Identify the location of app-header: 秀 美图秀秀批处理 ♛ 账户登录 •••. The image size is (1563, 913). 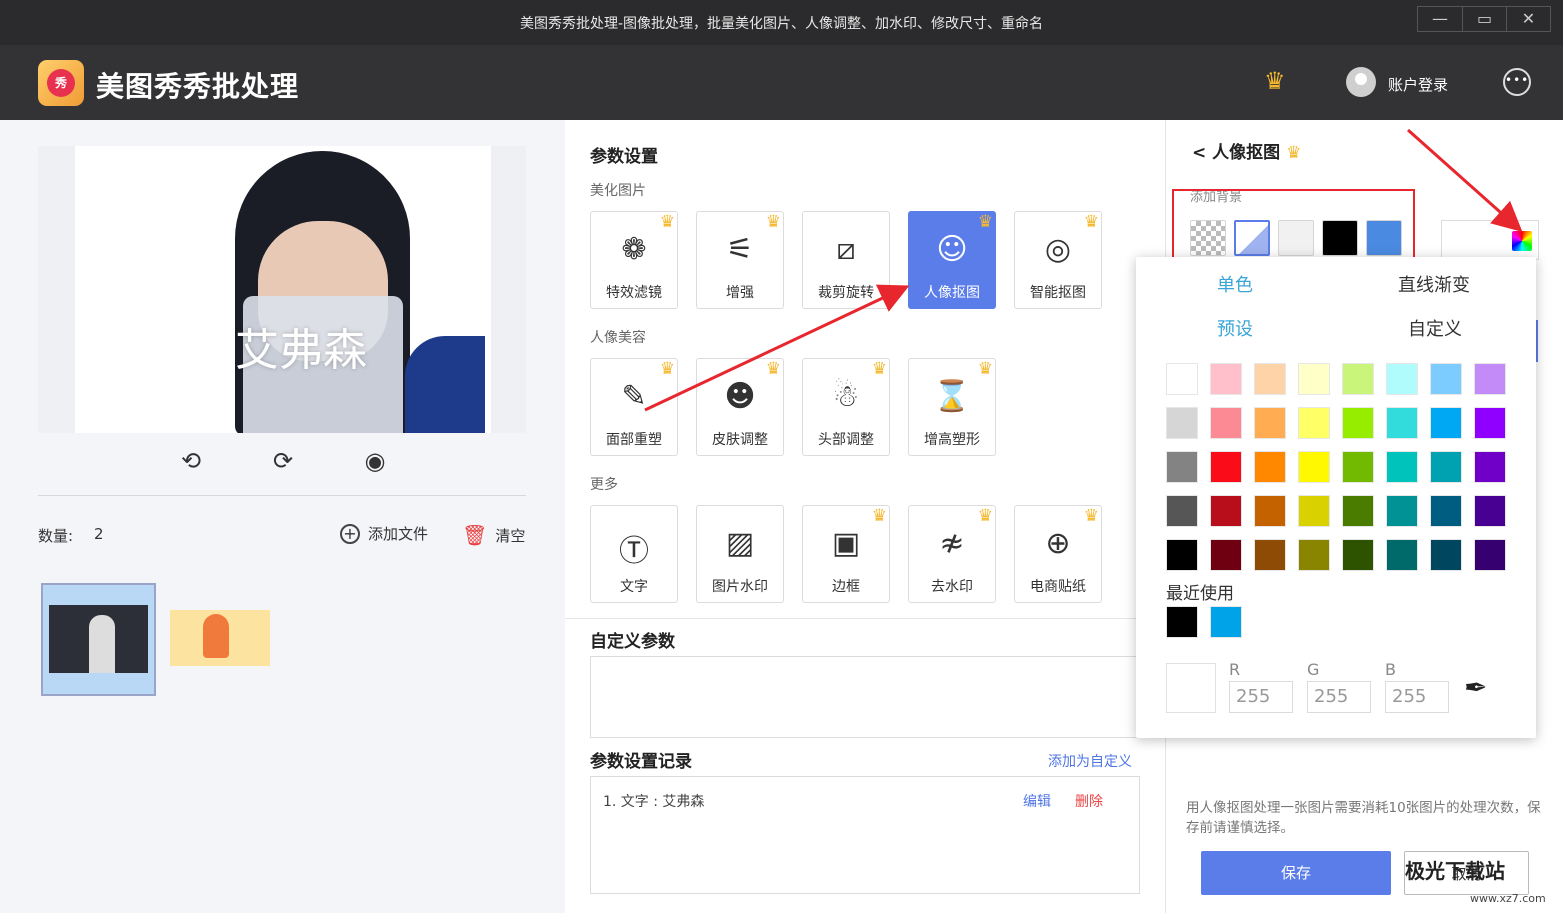
(781, 82).